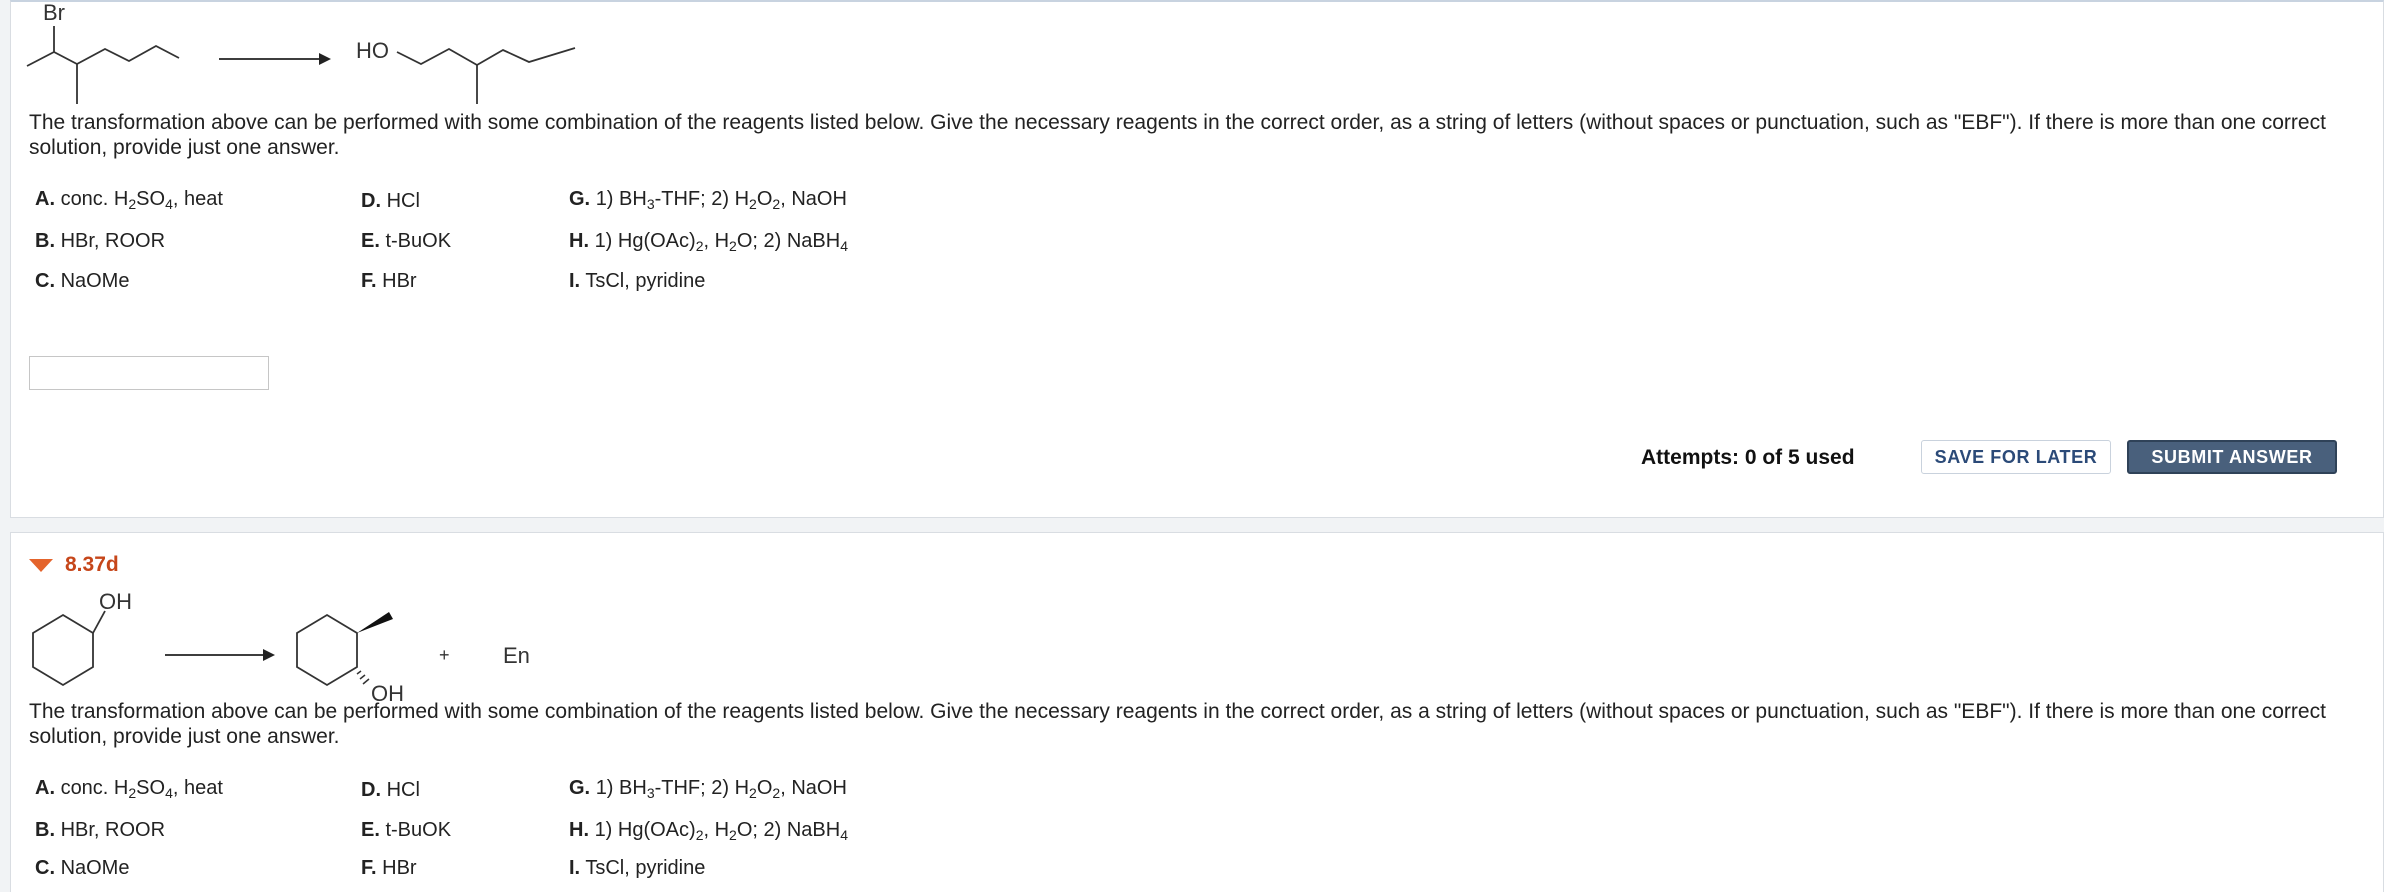 The width and height of the screenshot is (2384, 892). What do you see at coordinates (372, 50) in the screenshot?
I see `product-label: HO` at bounding box center [372, 50].